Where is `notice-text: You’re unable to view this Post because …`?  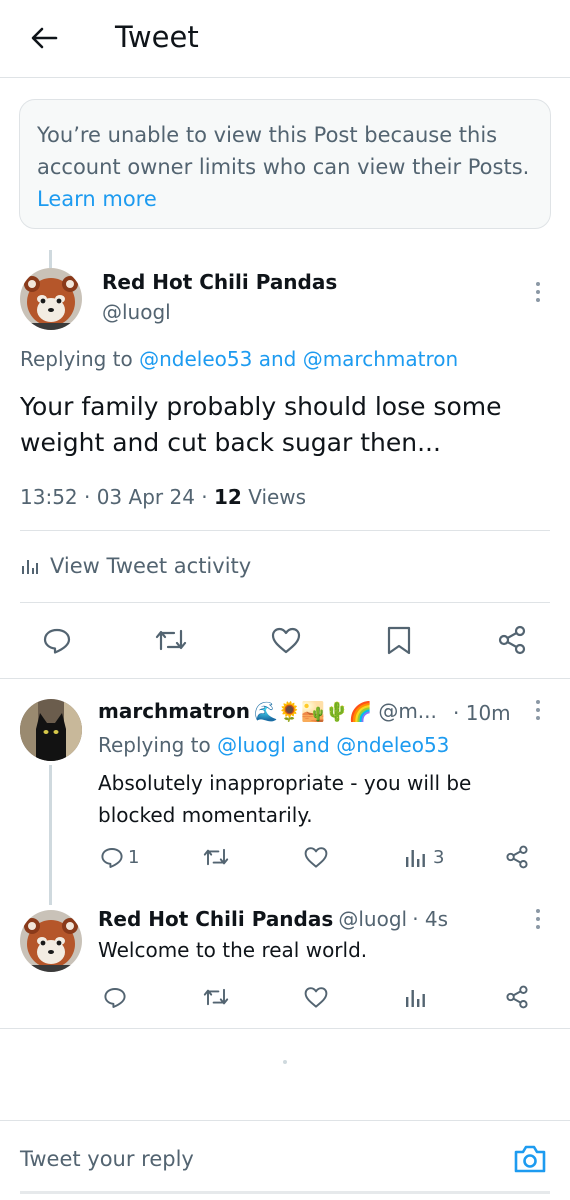 notice-text: You’re unable to view this Post because … is located at coordinates (283, 151).